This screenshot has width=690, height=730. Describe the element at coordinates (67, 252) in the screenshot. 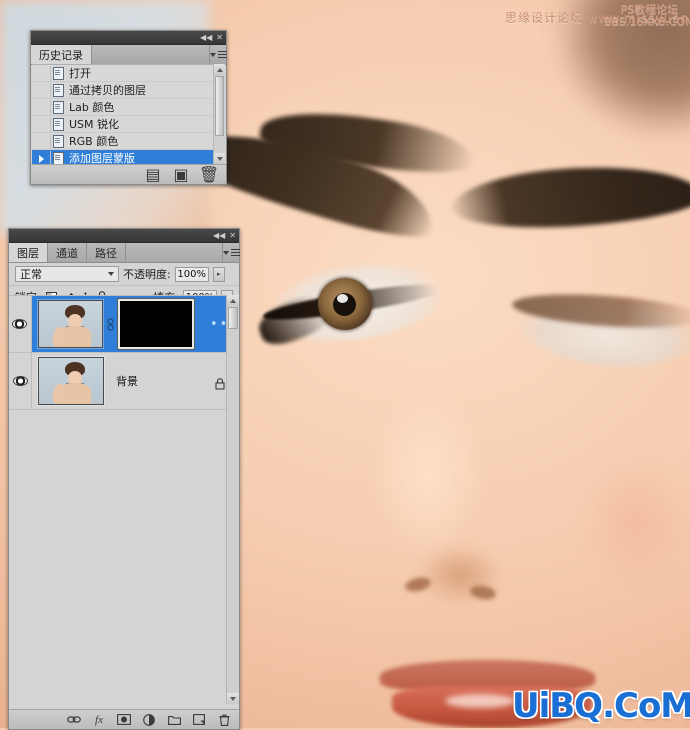

I see `tab-channels: 通道` at that location.